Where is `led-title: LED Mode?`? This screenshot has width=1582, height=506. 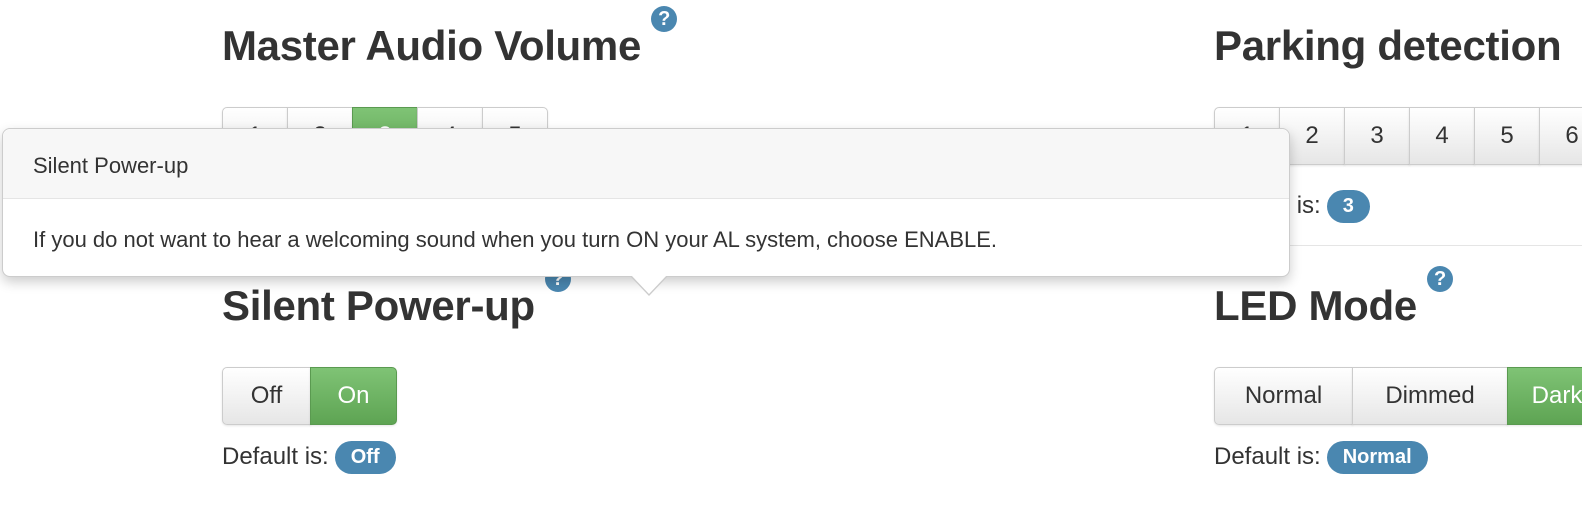 led-title: LED Mode? is located at coordinates (1333, 298).